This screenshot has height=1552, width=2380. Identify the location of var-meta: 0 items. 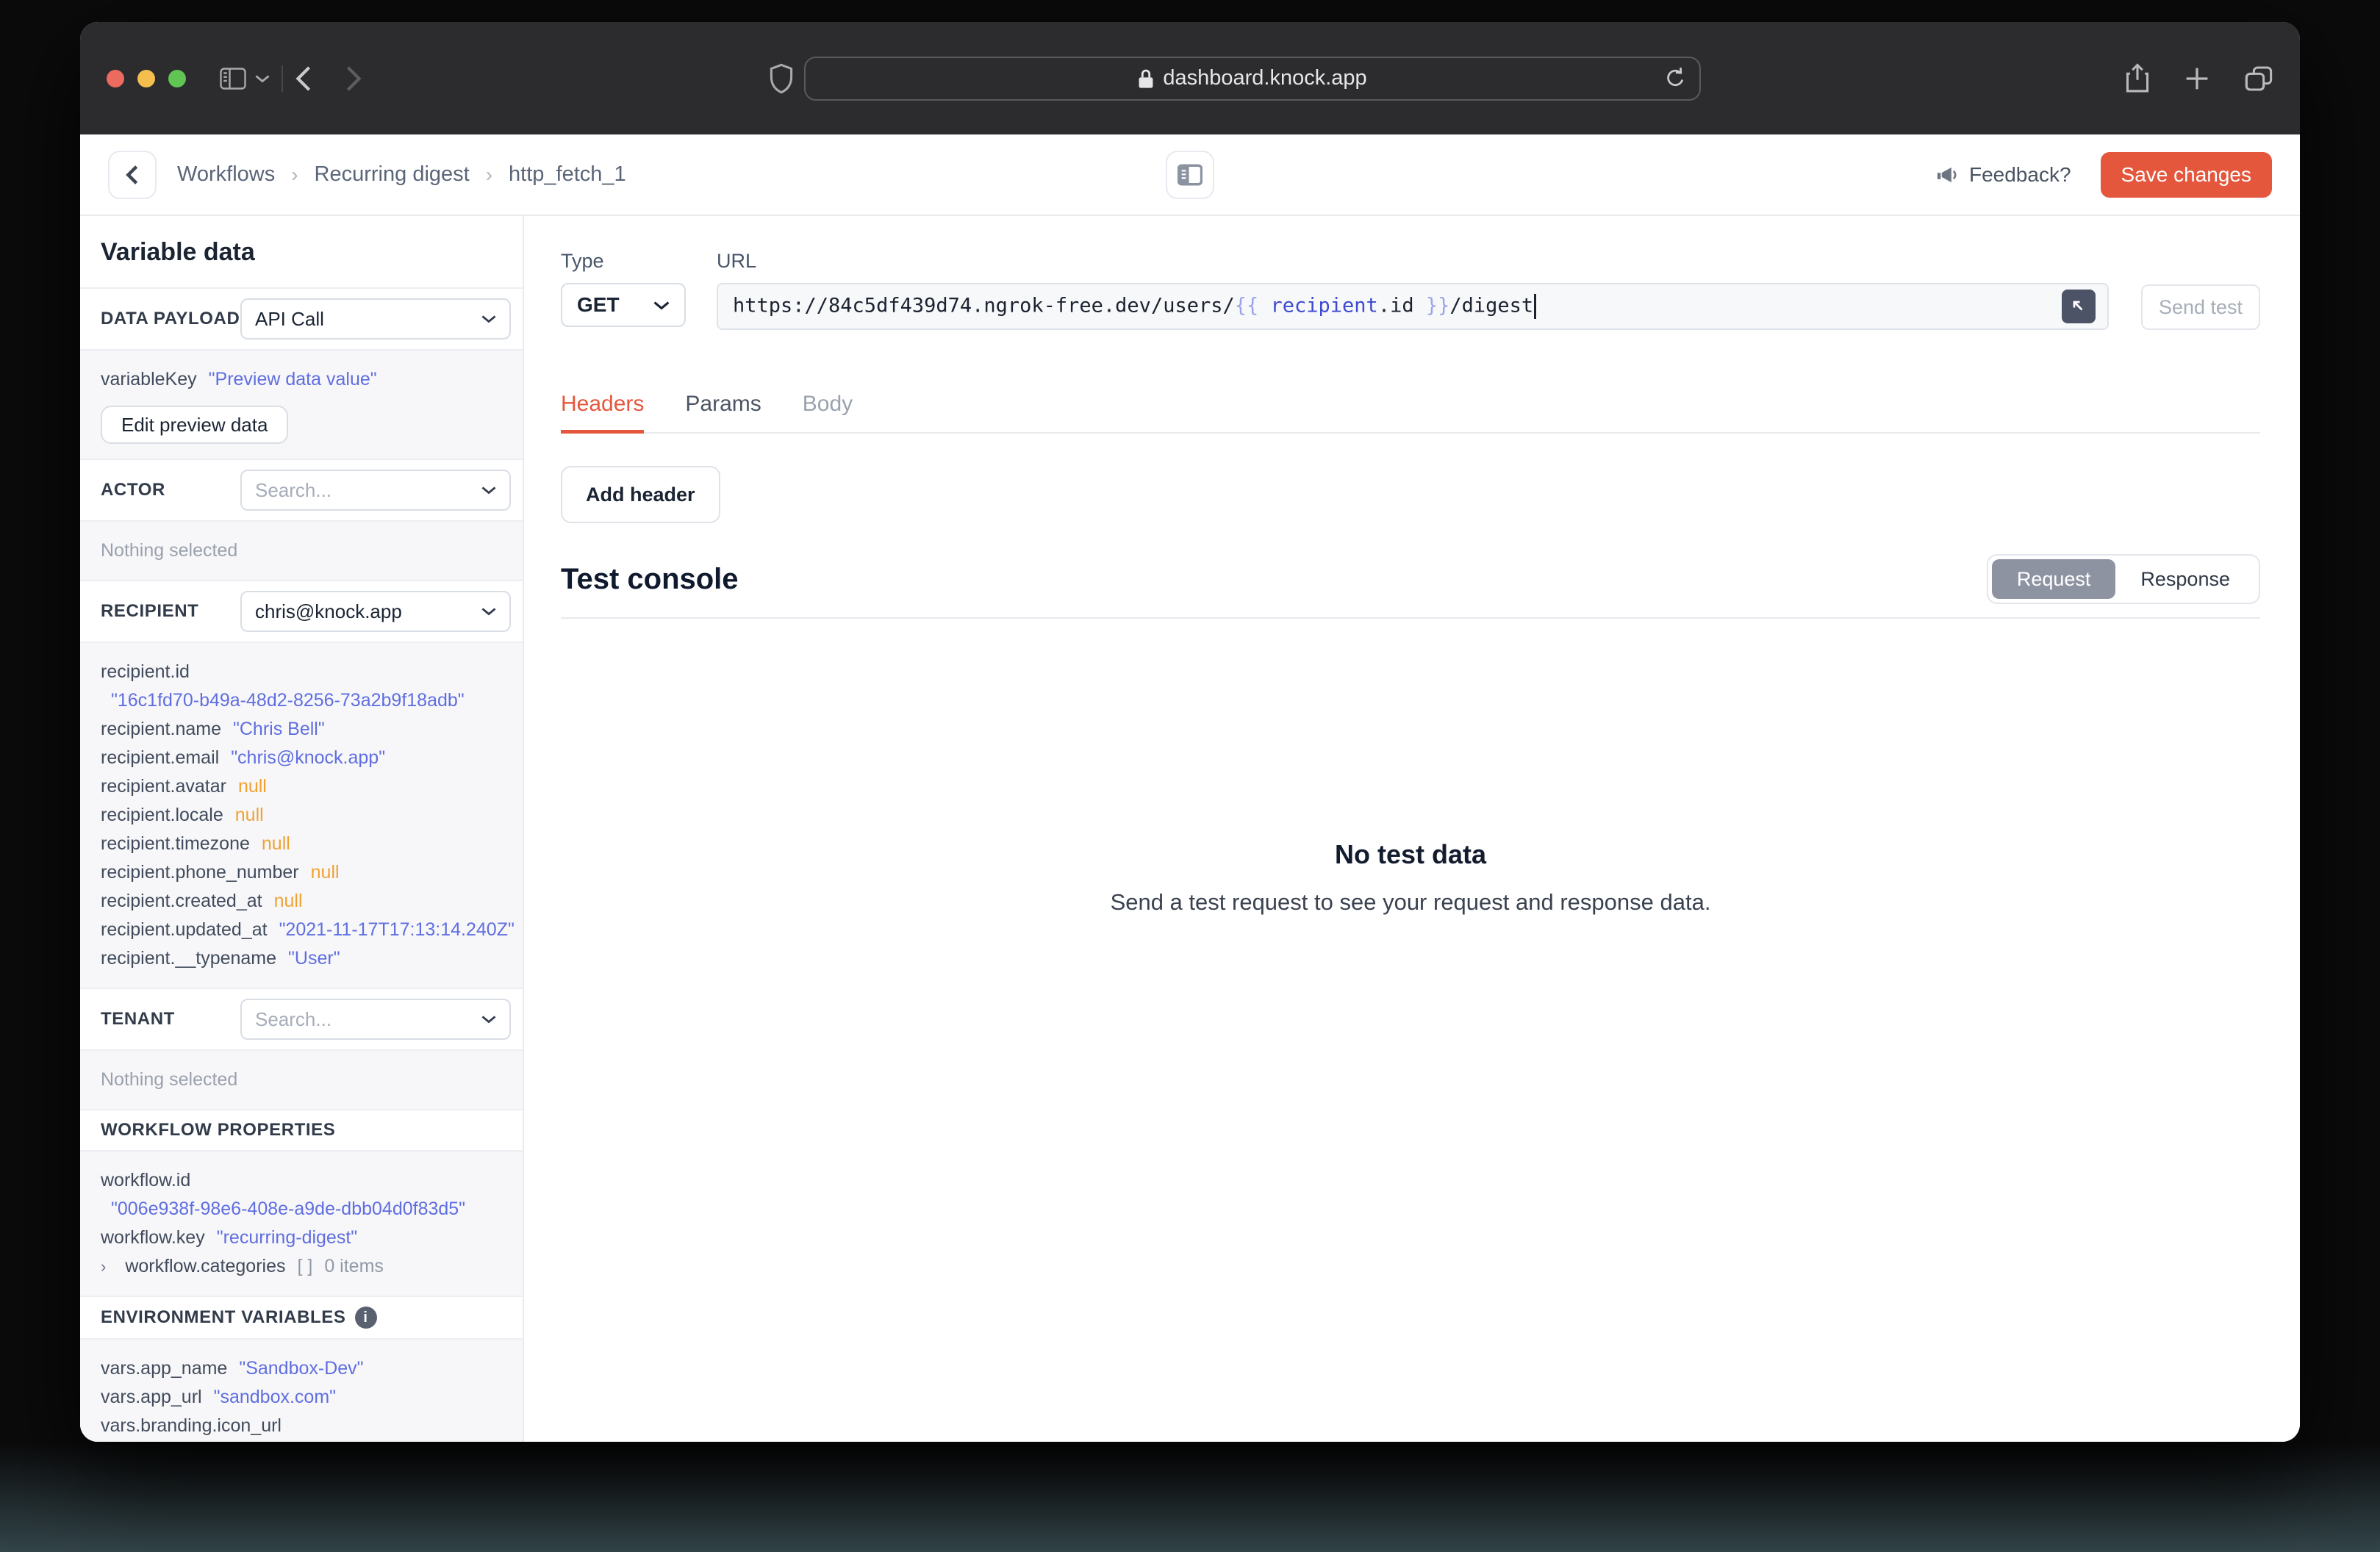
(354, 1266).